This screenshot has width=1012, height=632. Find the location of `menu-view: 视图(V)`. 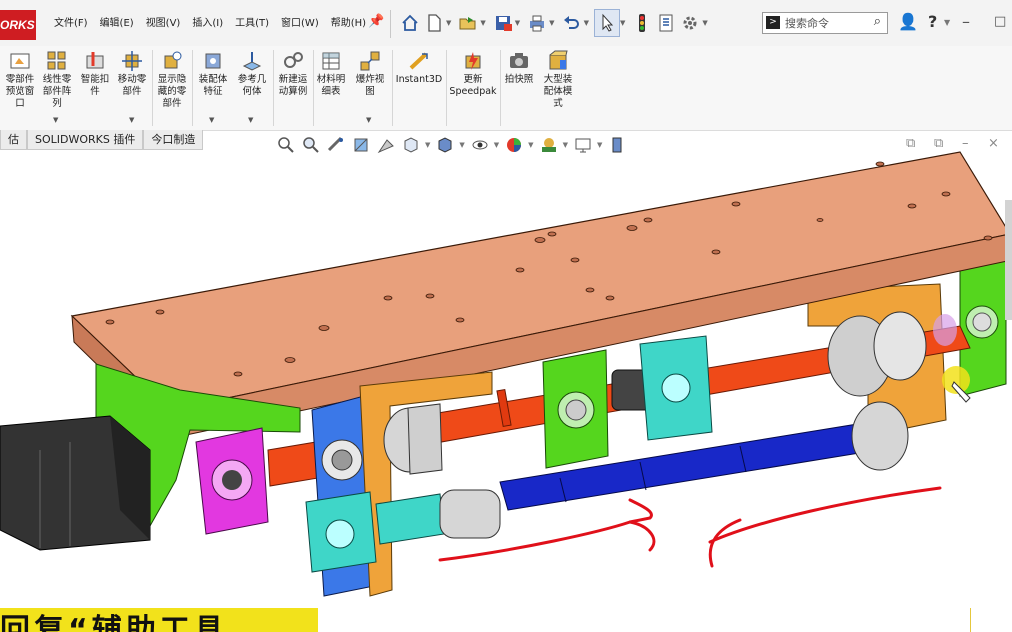

menu-view: 视图(V) is located at coordinates (163, 24).